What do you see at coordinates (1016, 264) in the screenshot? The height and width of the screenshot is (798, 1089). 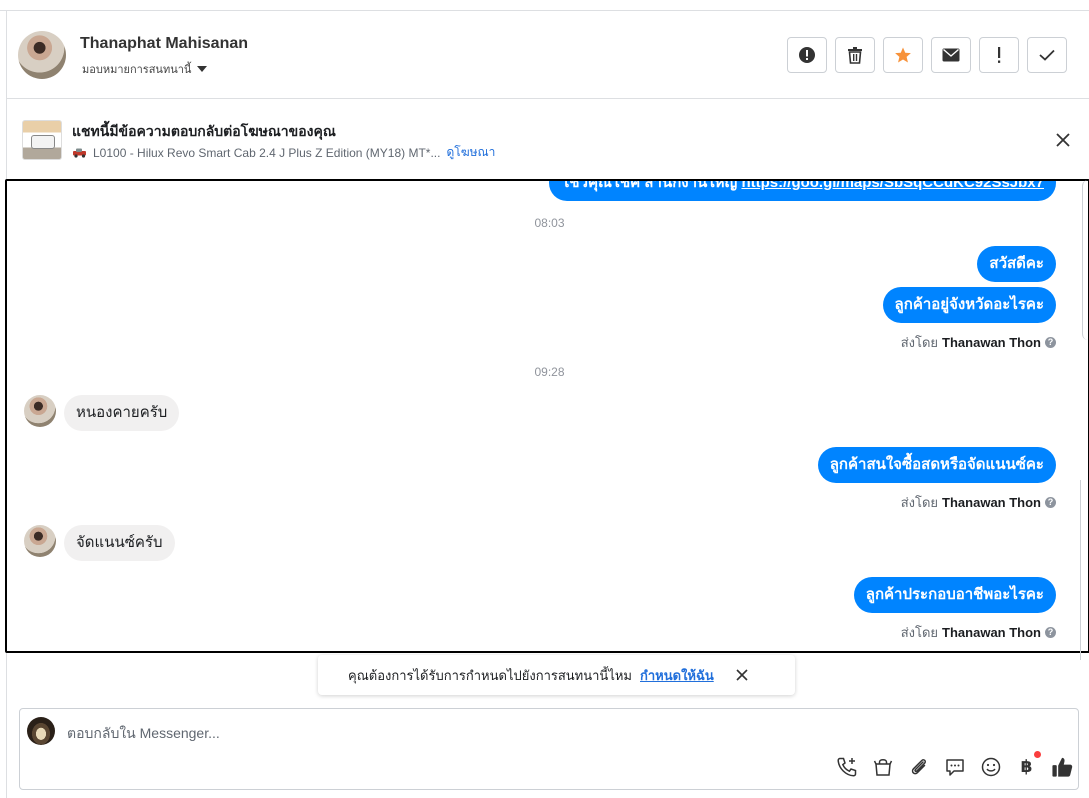 I see `message-bubble-outgoing: สวัสดีคะ` at bounding box center [1016, 264].